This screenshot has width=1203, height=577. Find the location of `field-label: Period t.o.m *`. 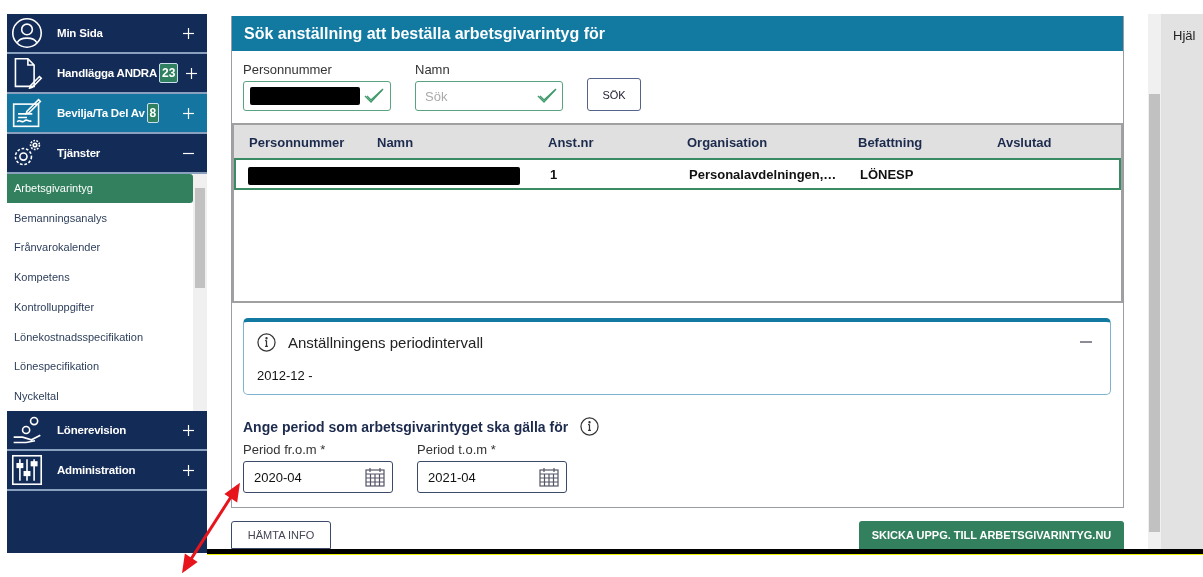

field-label: Period t.o.m * is located at coordinates (457, 449).